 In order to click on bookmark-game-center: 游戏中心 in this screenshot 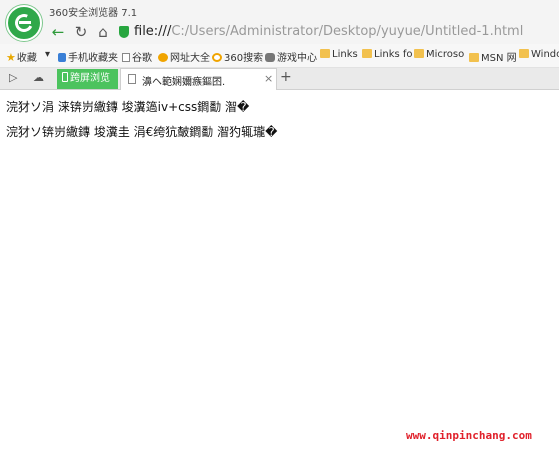, I will do `click(291, 56)`.